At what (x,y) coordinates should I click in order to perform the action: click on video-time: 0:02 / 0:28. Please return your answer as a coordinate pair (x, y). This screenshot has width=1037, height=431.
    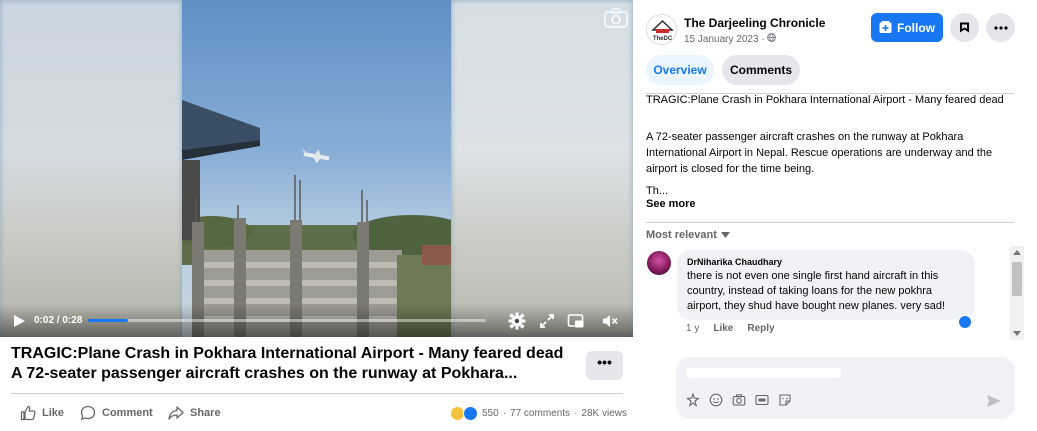
    Looking at the image, I should click on (58, 320).